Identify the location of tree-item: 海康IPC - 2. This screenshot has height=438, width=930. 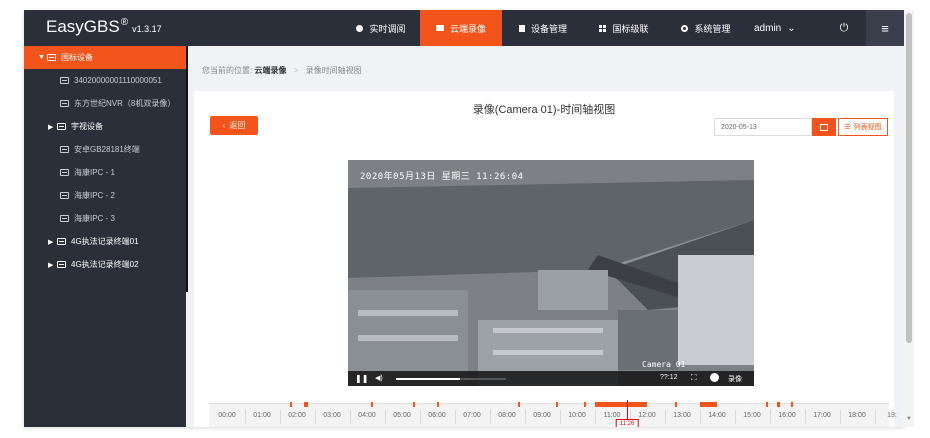
(105, 195).